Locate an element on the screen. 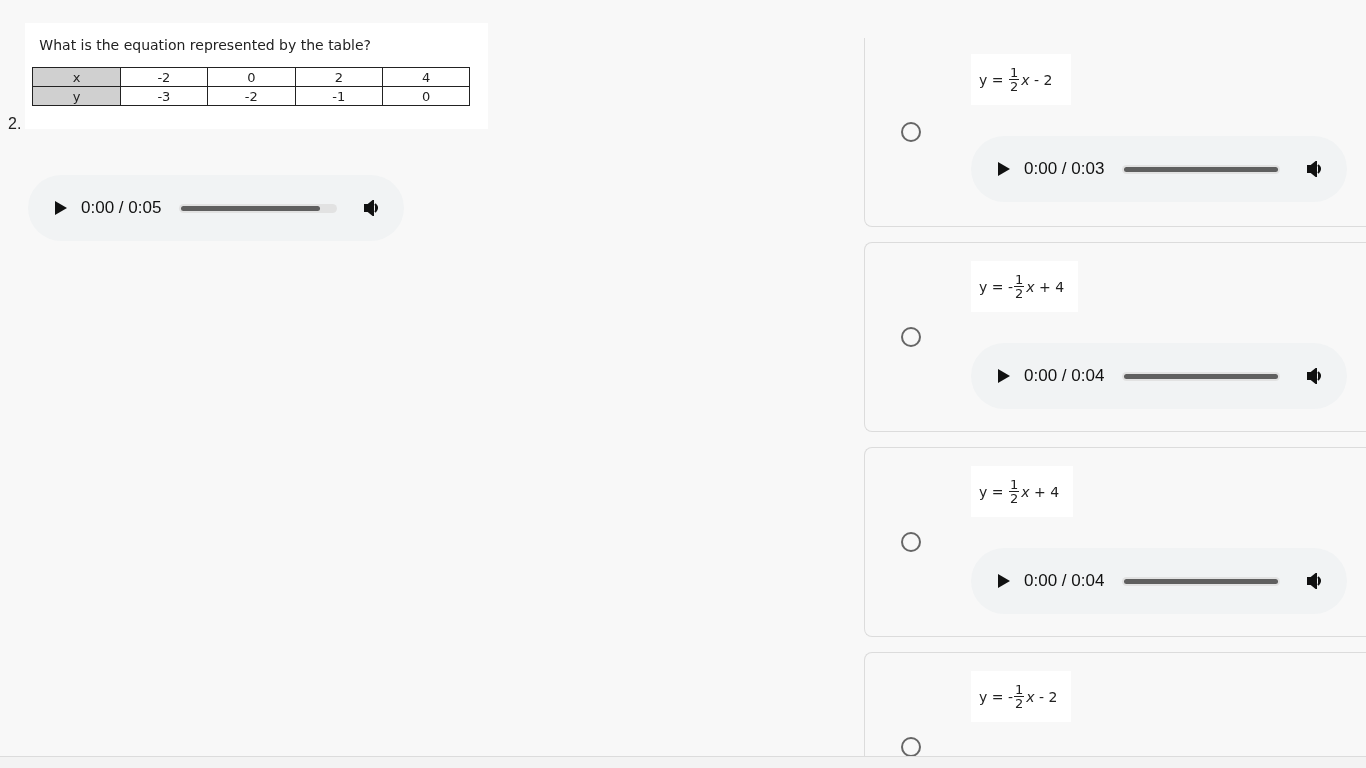  audio-player: 0:00 / 0:05 is located at coordinates (216, 208).